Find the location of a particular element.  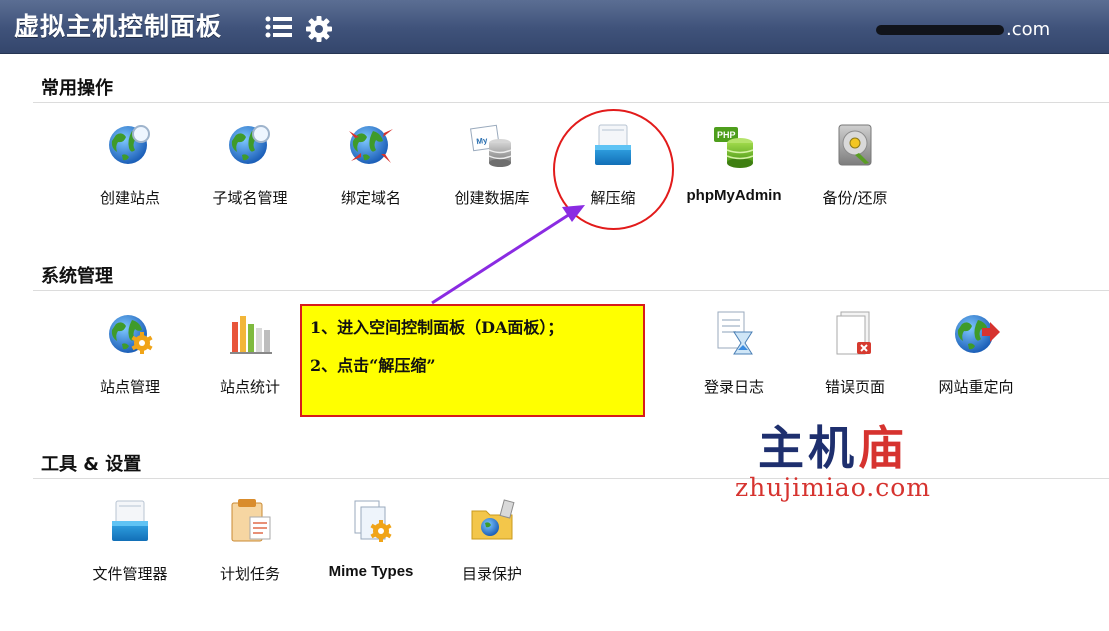

php-database-icon: PHP is located at coordinates (734, 147).